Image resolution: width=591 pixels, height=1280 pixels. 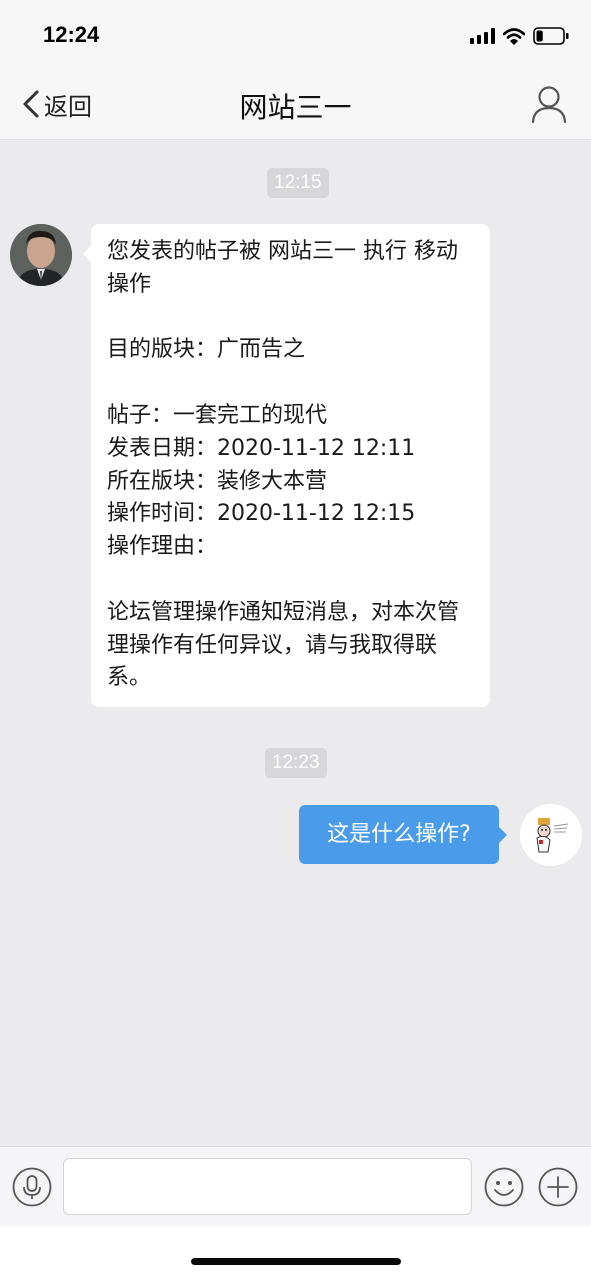 What do you see at coordinates (71, 34) in the screenshot?
I see `status-time: 12:24` at bounding box center [71, 34].